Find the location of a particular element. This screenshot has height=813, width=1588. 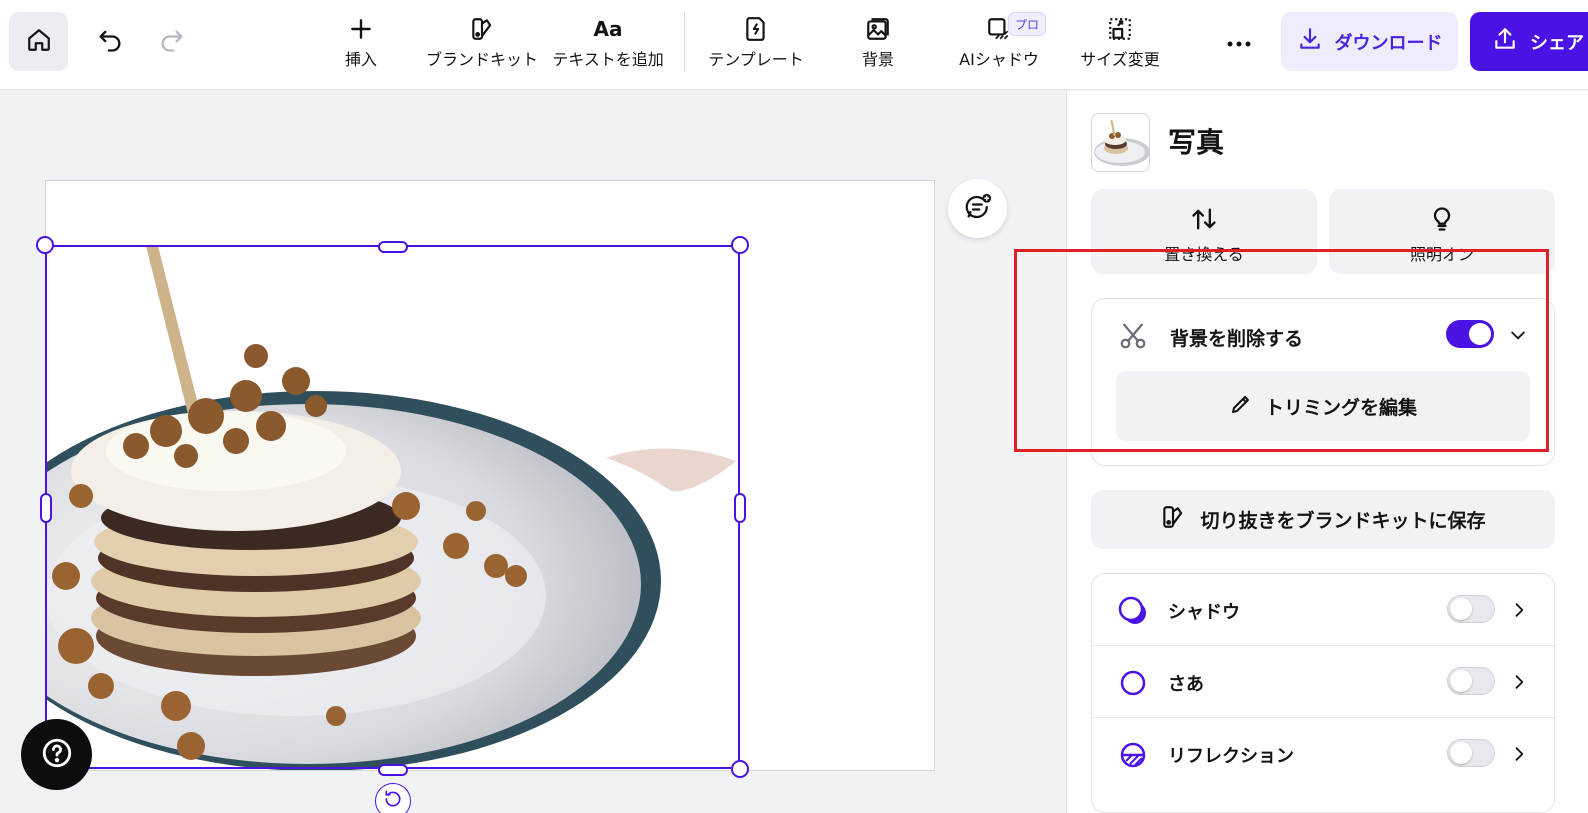

add-text-label: テキストを追加 is located at coordinates (608, 59).